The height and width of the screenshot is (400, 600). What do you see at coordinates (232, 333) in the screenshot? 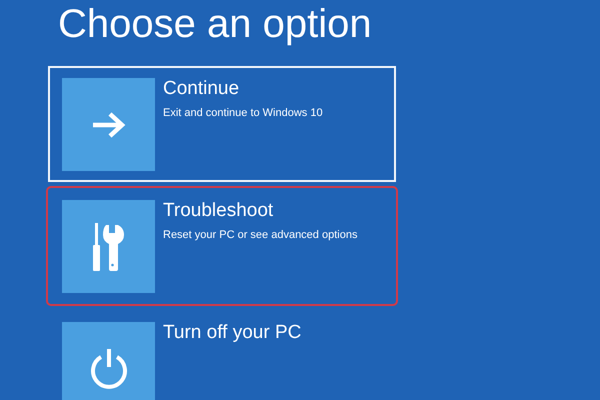
I see `option-label: Turn off your PC` at bounding box center [232, 333].